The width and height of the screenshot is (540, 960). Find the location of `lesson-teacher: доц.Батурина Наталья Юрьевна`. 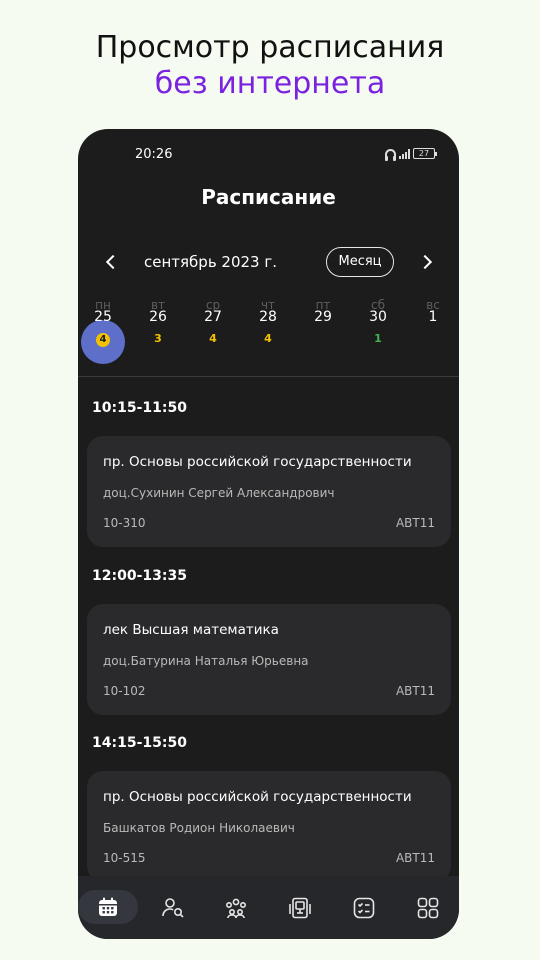

lesson-teacher: доц.Батурина Наталья Юрьевна is located at coordinates (206, 661).